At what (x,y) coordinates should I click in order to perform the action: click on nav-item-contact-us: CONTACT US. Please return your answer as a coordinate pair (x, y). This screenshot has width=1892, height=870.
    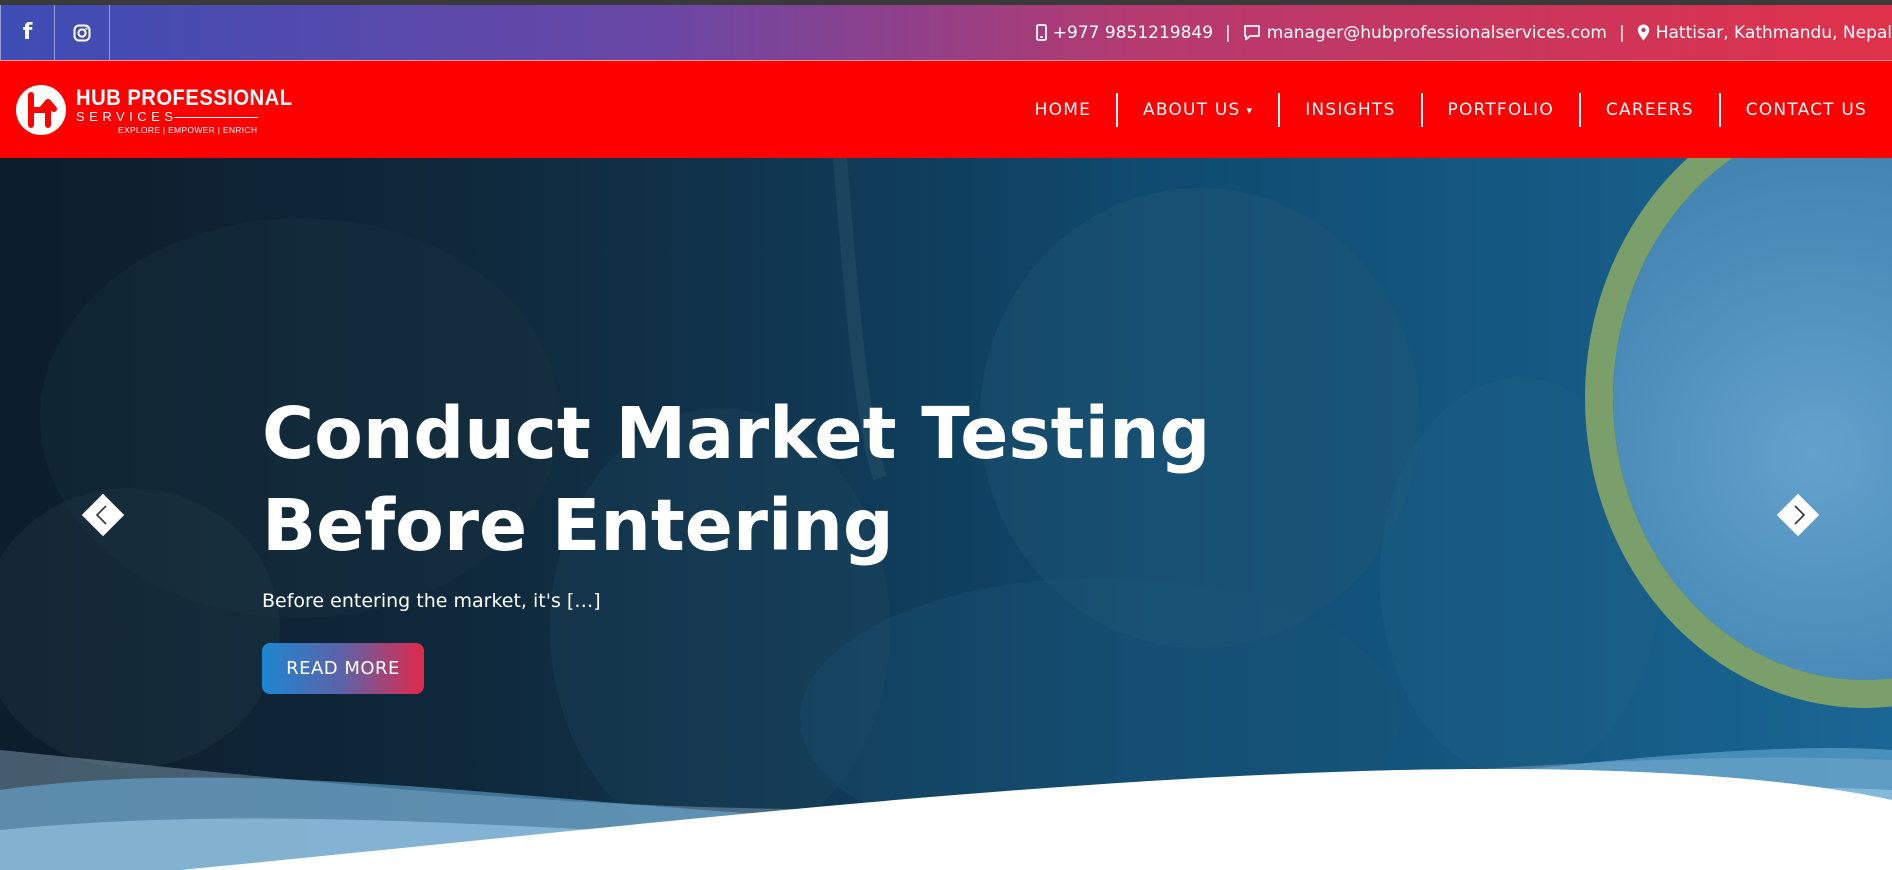
    Looking at the image, I should click on (1805, 110).